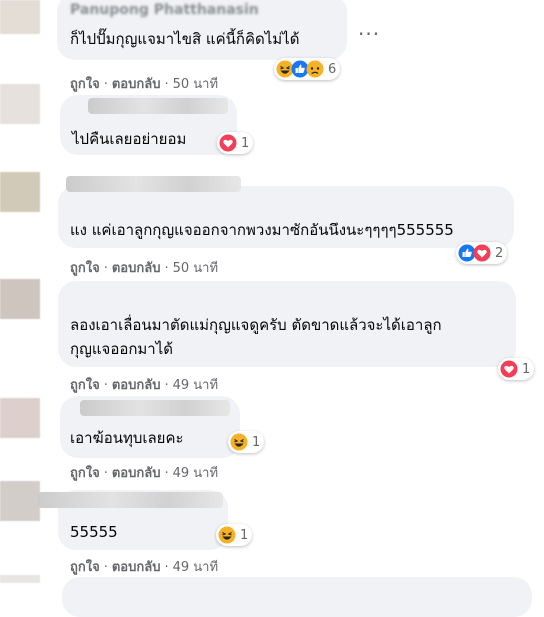 The width and height of the screenshot is (544, 617). I want to click on reaction-summary: 6, so click(307, 69).